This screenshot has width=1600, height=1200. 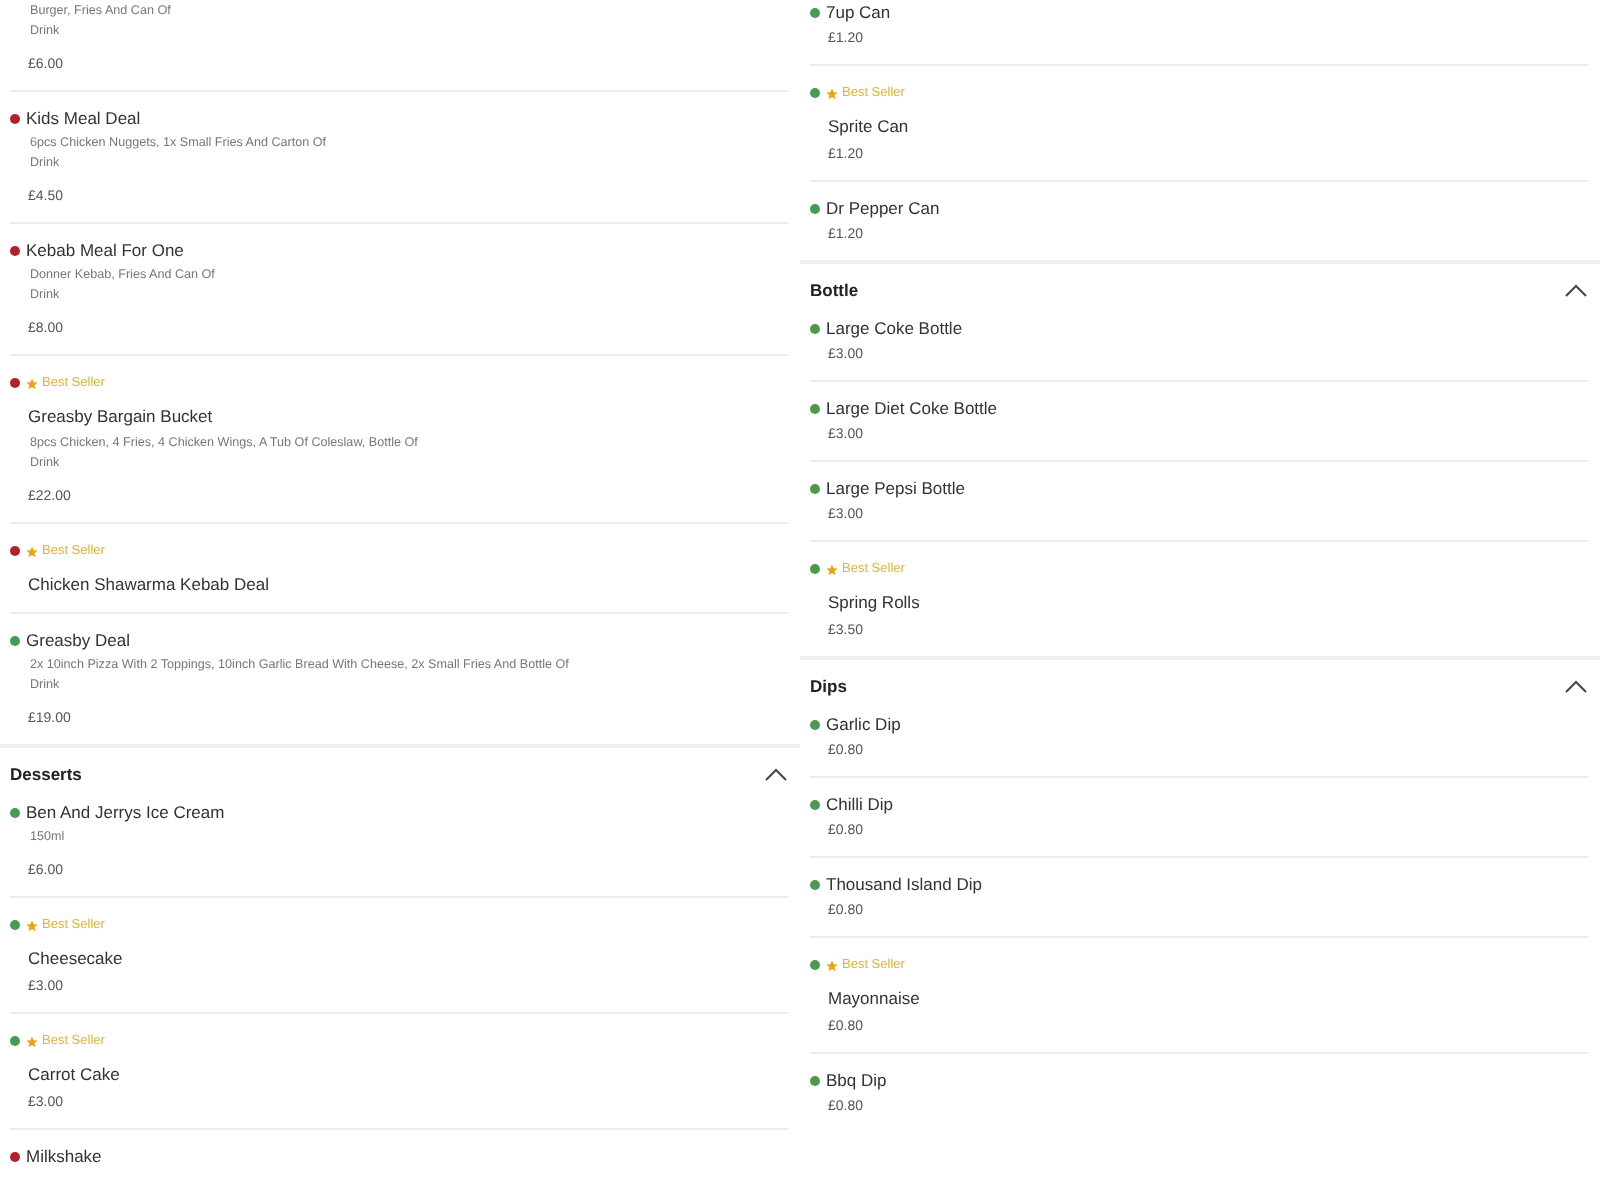 I want to click on item-name: Large Pepsi Bottle, so click(x=895, y=489).